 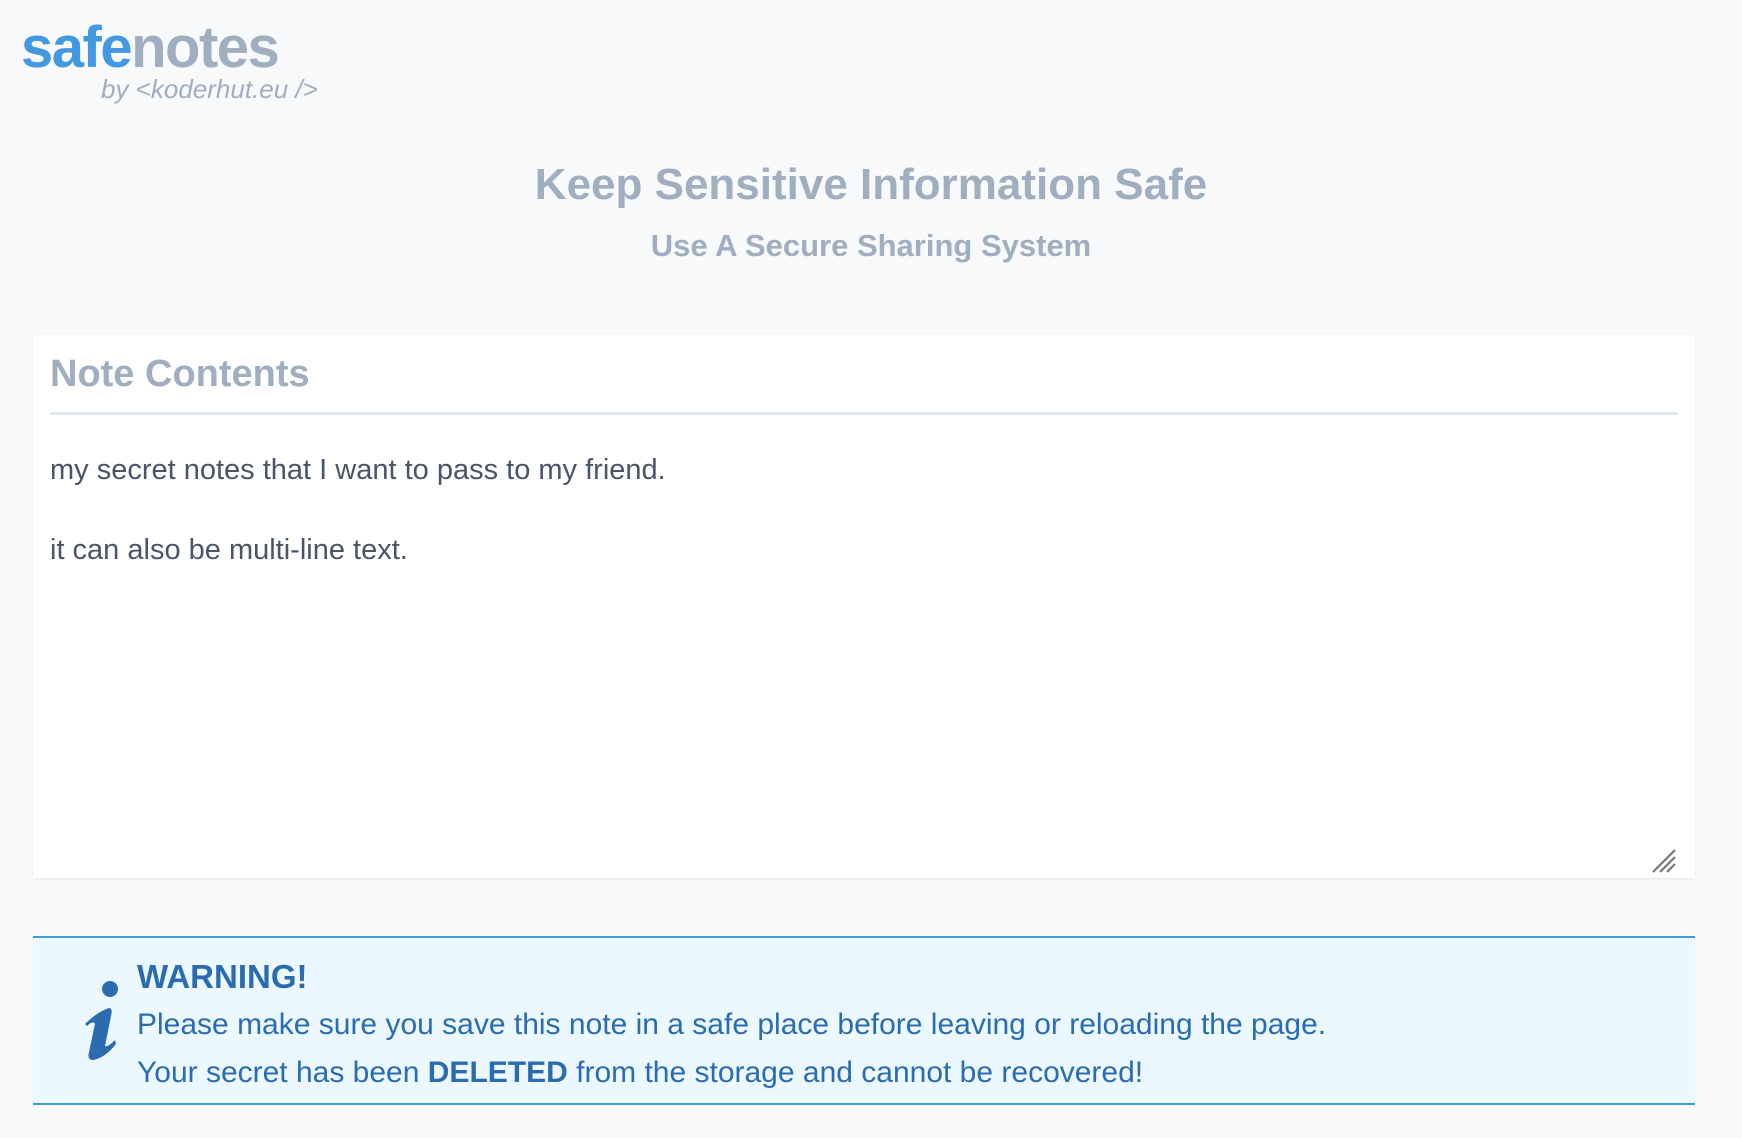 I want to click on alert-message-2-pre: Your secret has been, so click(x=282, y=1072).